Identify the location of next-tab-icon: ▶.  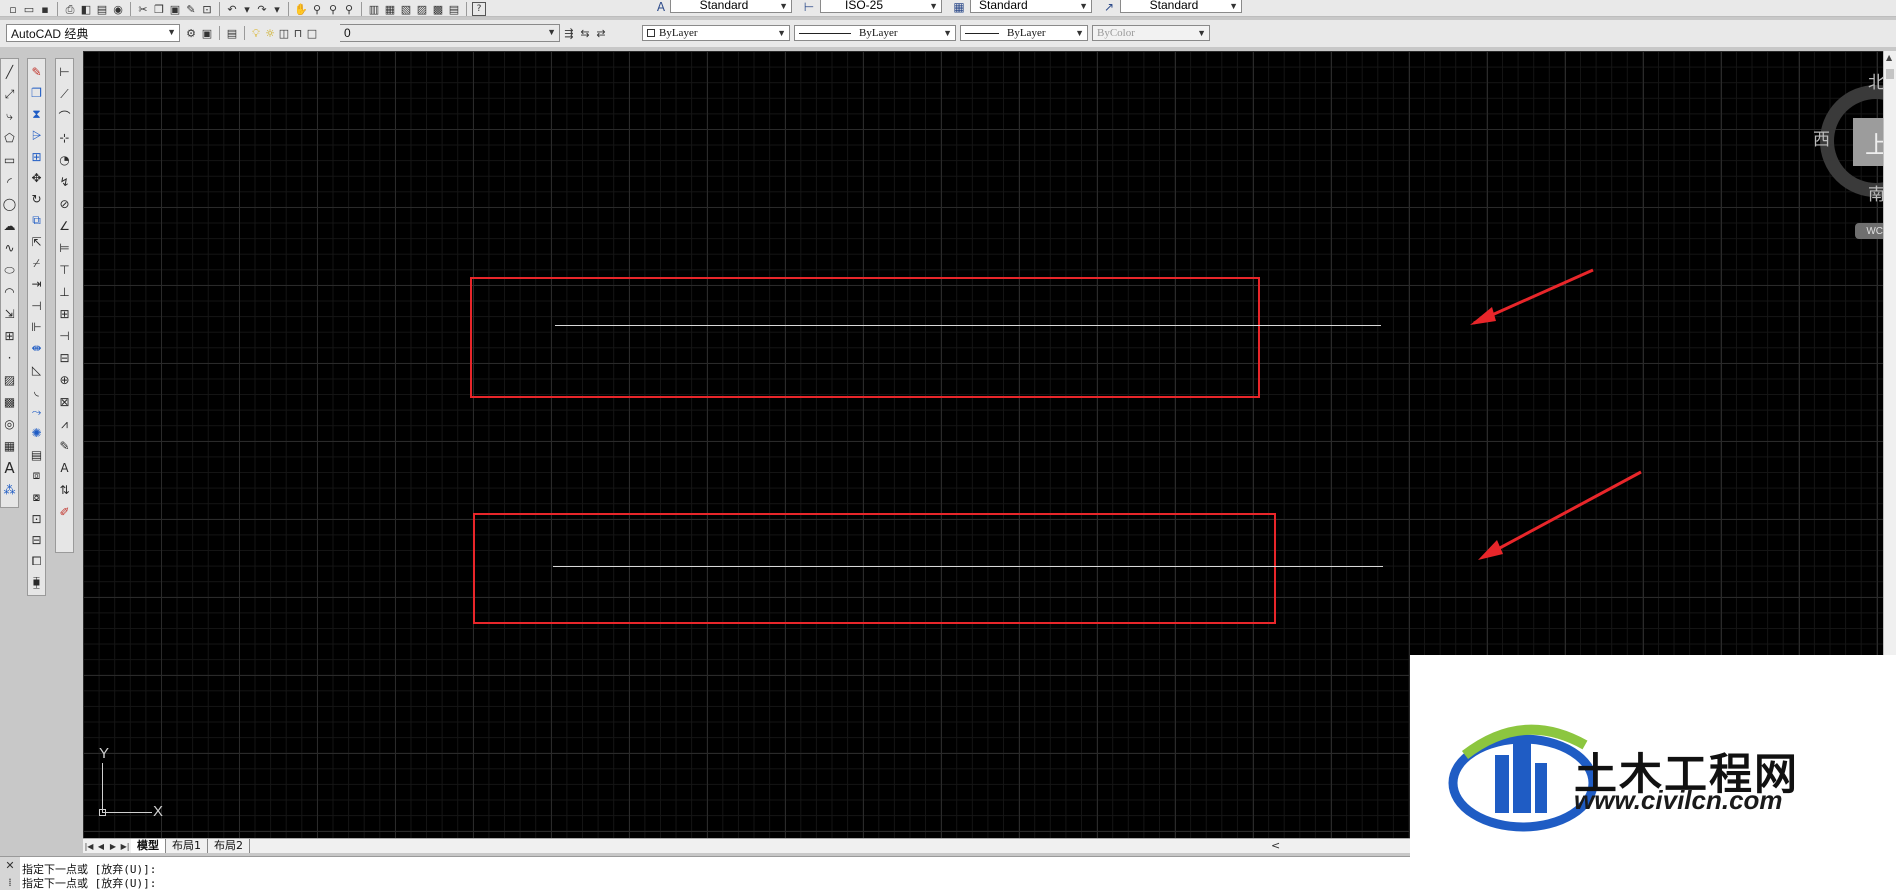
(113, 846).